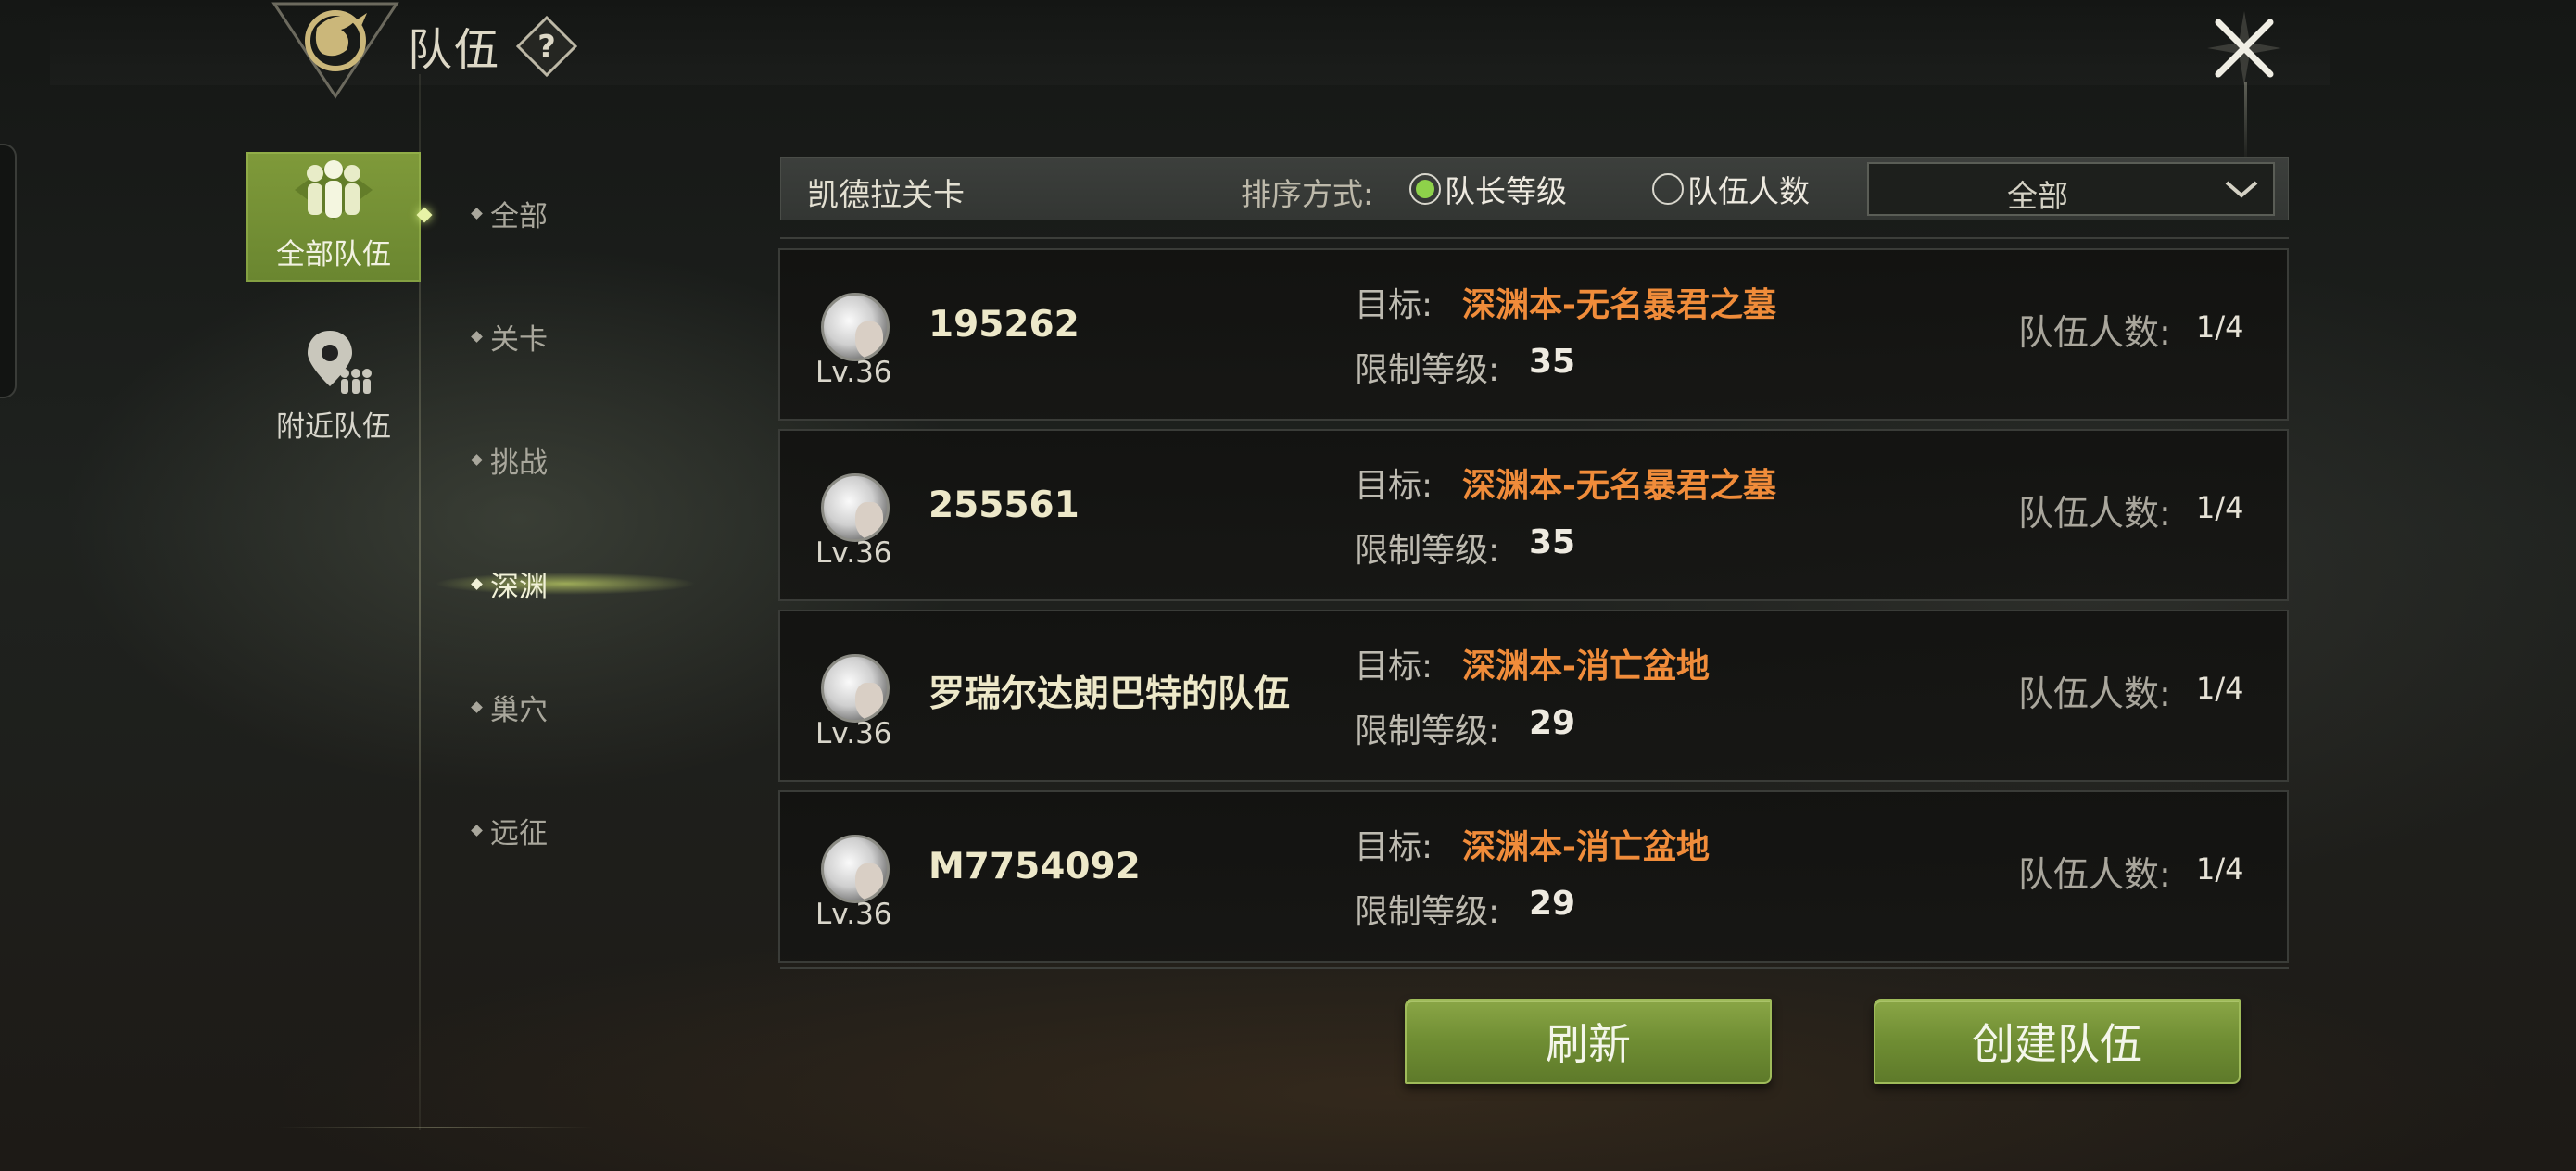  I want to click on sort-by-leader-level-radio: 队长等级, so click(1488, 189).